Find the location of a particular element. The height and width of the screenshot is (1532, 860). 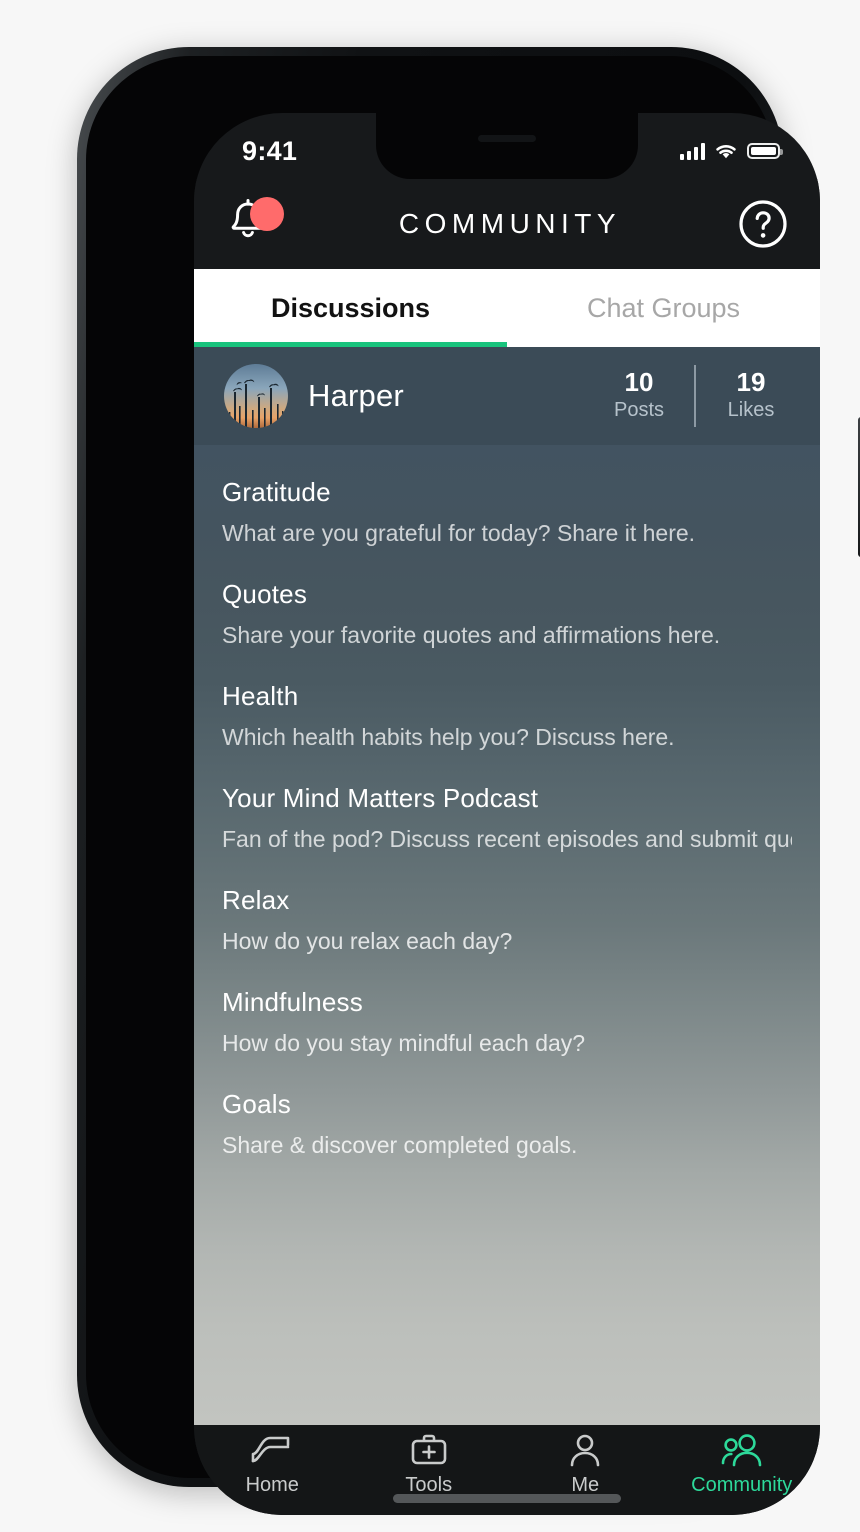

list-item-title: Health is located at coordinates (260, 696).